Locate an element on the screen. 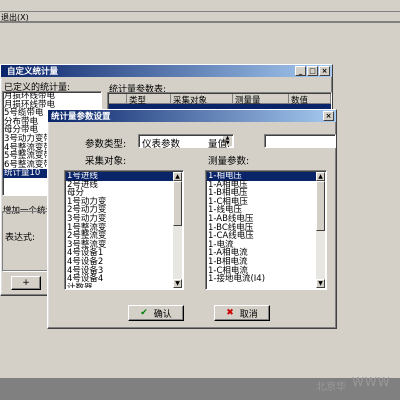 The height and width of the screenshot is (400, 400). column-header: 采集对象 is located at coordinates (202, 100).